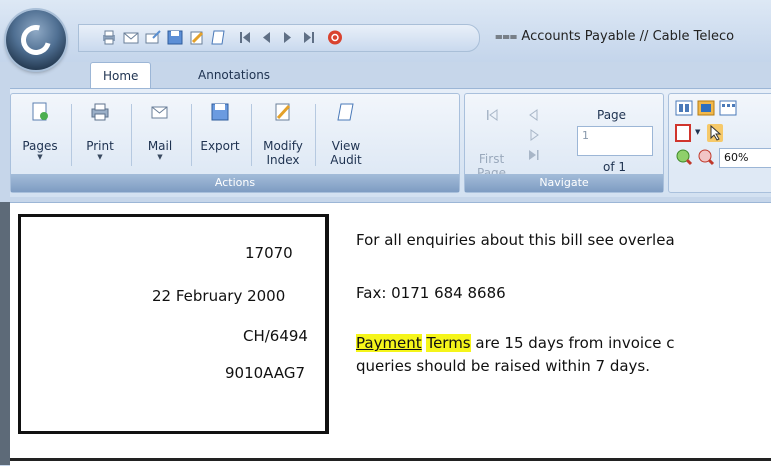 The width and height of the screenshot is (771, 466). Describe the element at coordinates (572, 343) in the screenshot. I see `payment-terms-rest: are 15 days from invoice c` at that location.